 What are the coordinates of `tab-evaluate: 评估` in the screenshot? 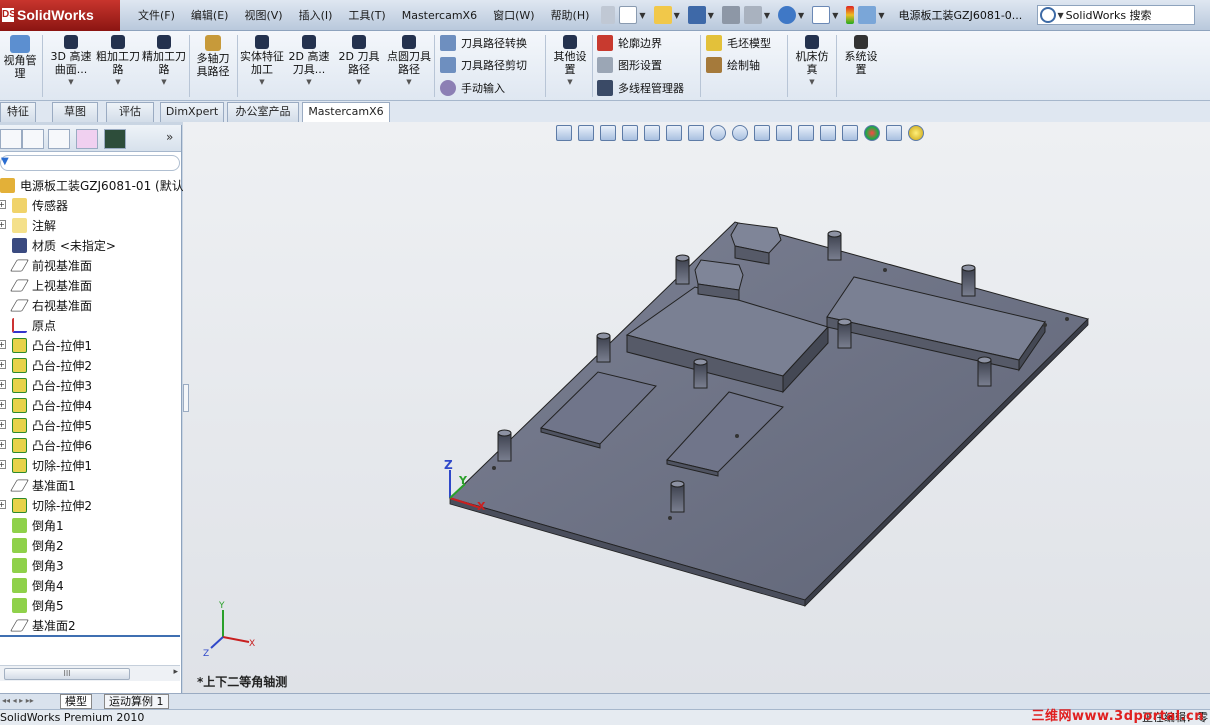 It's located at (130, 112).